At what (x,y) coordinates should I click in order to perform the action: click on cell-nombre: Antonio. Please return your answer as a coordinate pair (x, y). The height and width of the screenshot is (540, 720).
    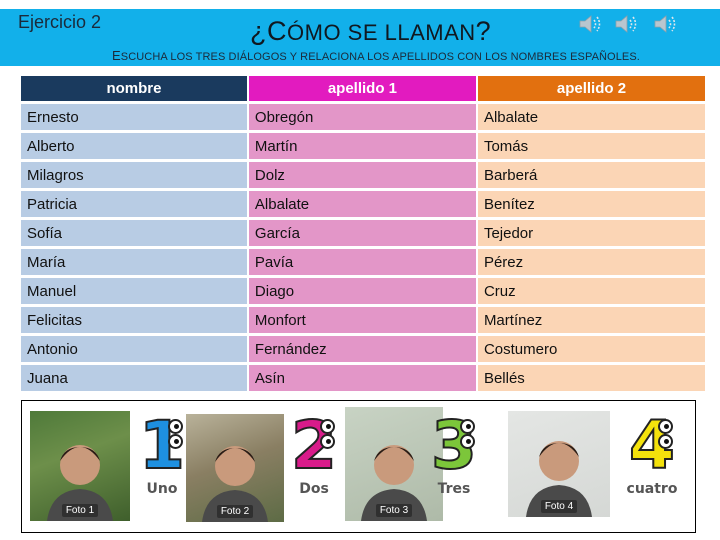
    Looking at the image, I should click on (134, 349).